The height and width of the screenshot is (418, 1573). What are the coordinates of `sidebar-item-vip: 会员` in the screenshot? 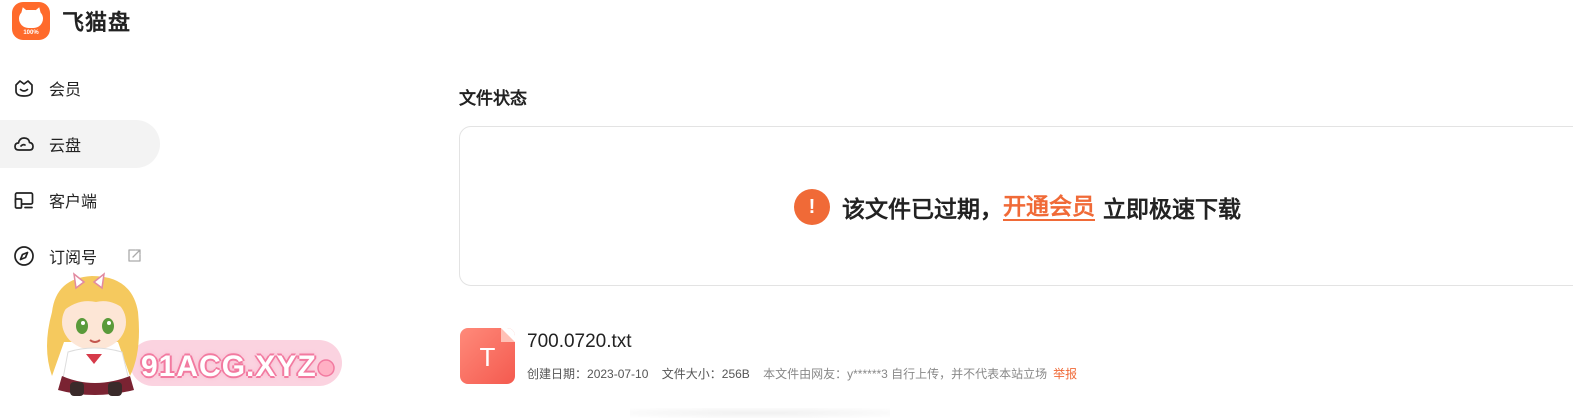 It's located at (80, 88).